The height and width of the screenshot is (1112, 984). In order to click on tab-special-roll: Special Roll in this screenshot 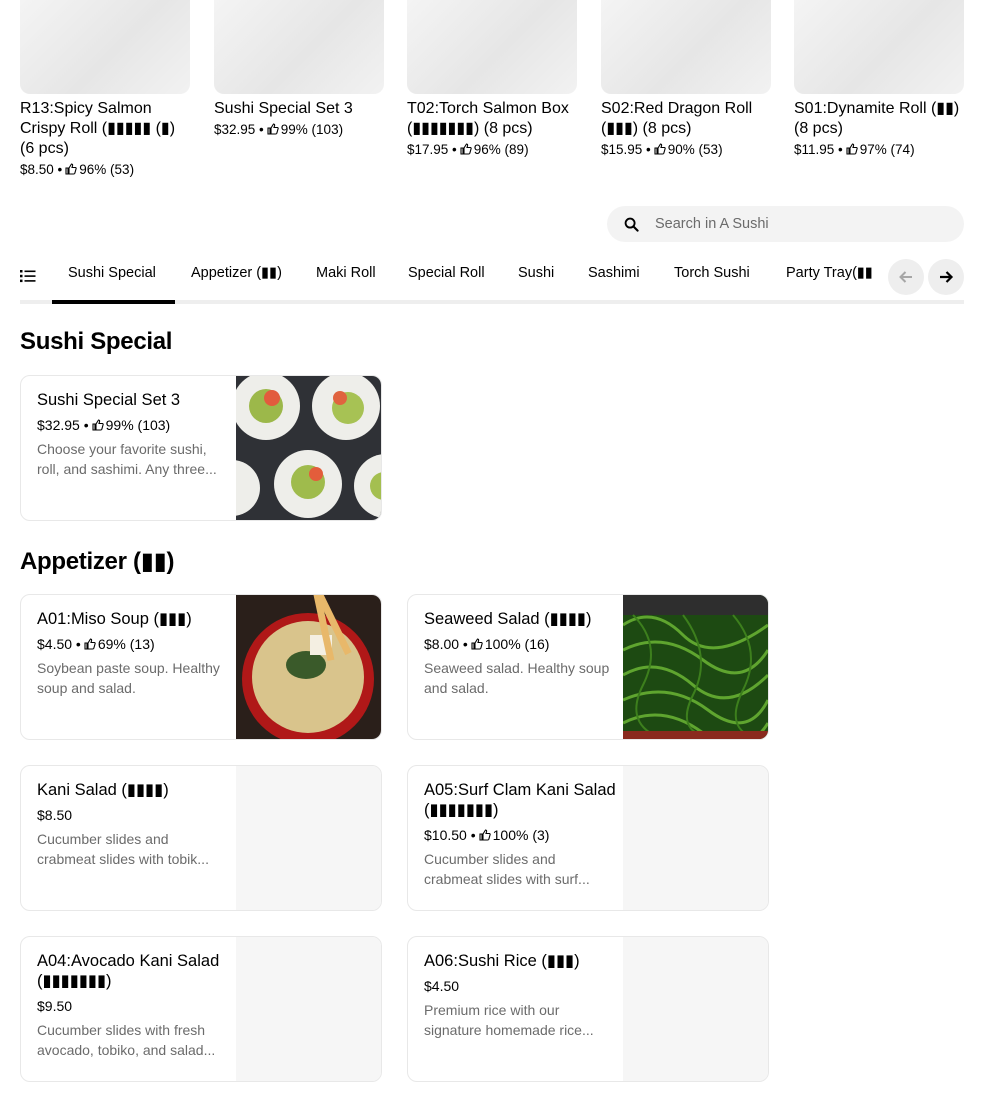, I will do `click(446, 273)`.